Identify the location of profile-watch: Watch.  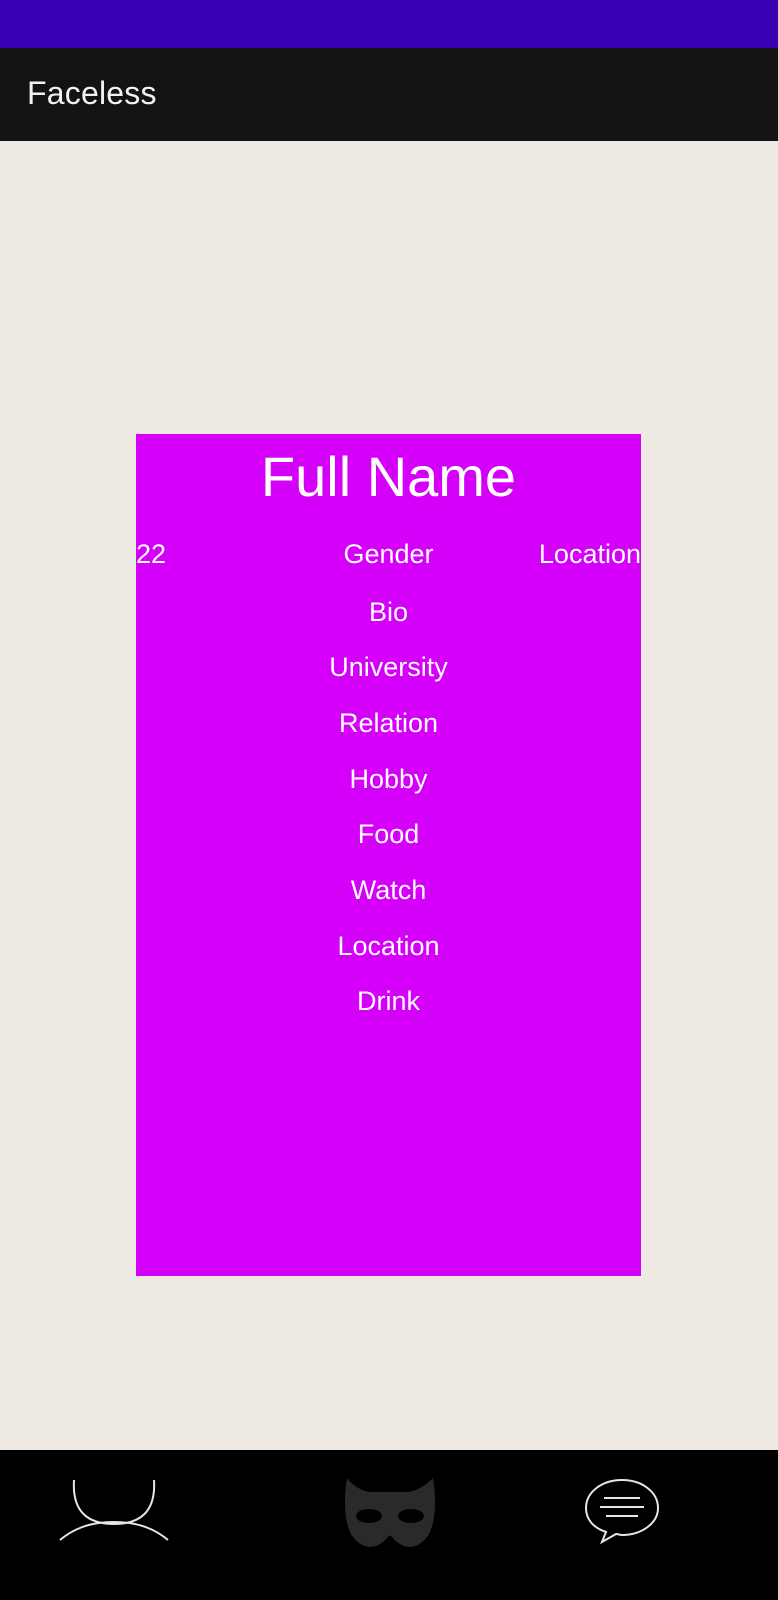
(388, 890).